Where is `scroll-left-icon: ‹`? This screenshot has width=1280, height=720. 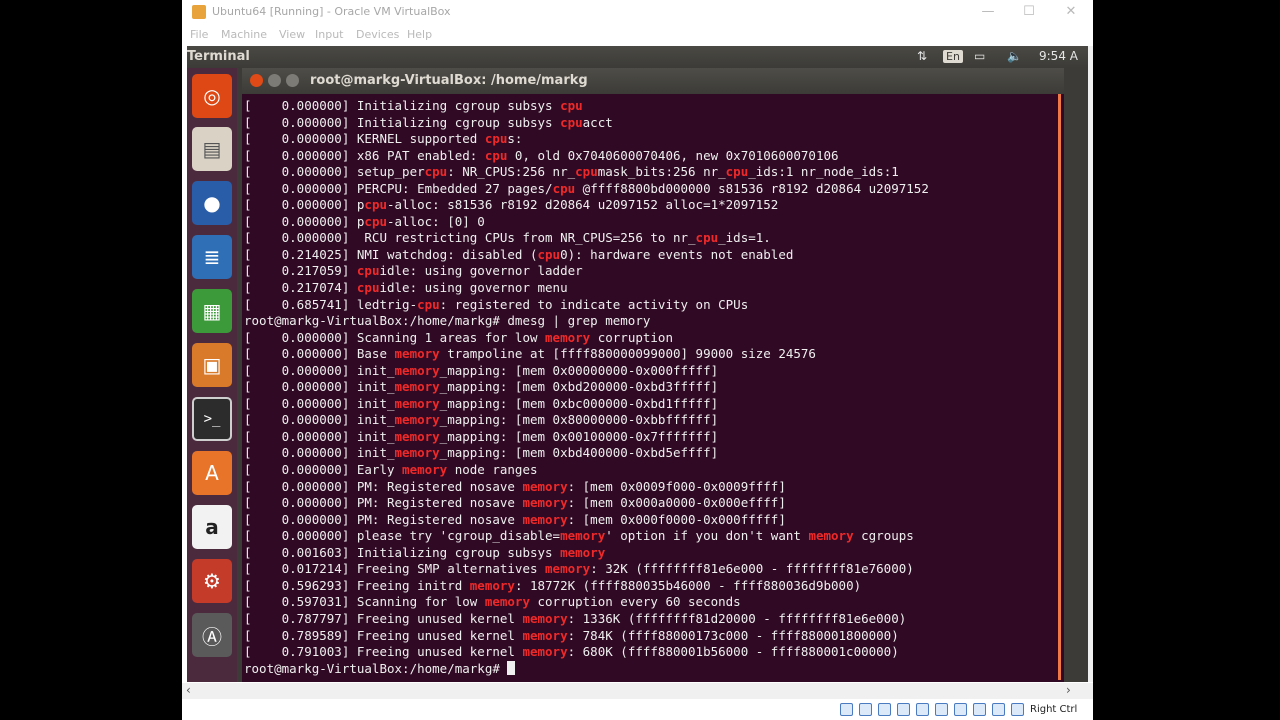
scroll-left-icon: ‹ is located at coordinates (188, 690).